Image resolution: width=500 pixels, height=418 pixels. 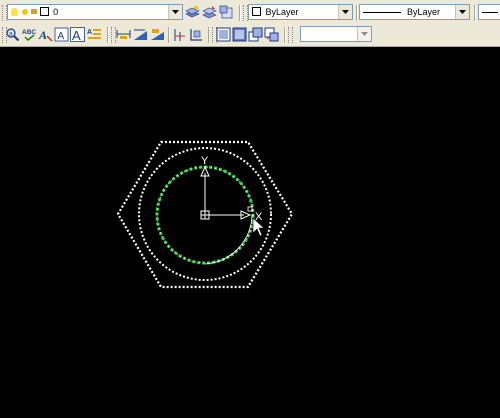 I want to click on layer-previous-button, so click(x=226, y=12).